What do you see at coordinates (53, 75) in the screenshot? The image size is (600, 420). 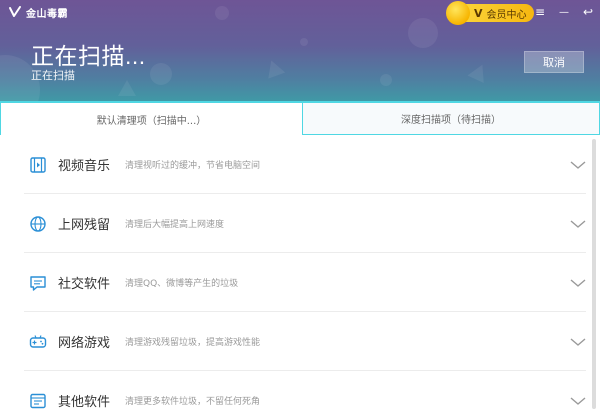 I see `page-subtitle: 正在扫描` at bounding box center [53, 75].